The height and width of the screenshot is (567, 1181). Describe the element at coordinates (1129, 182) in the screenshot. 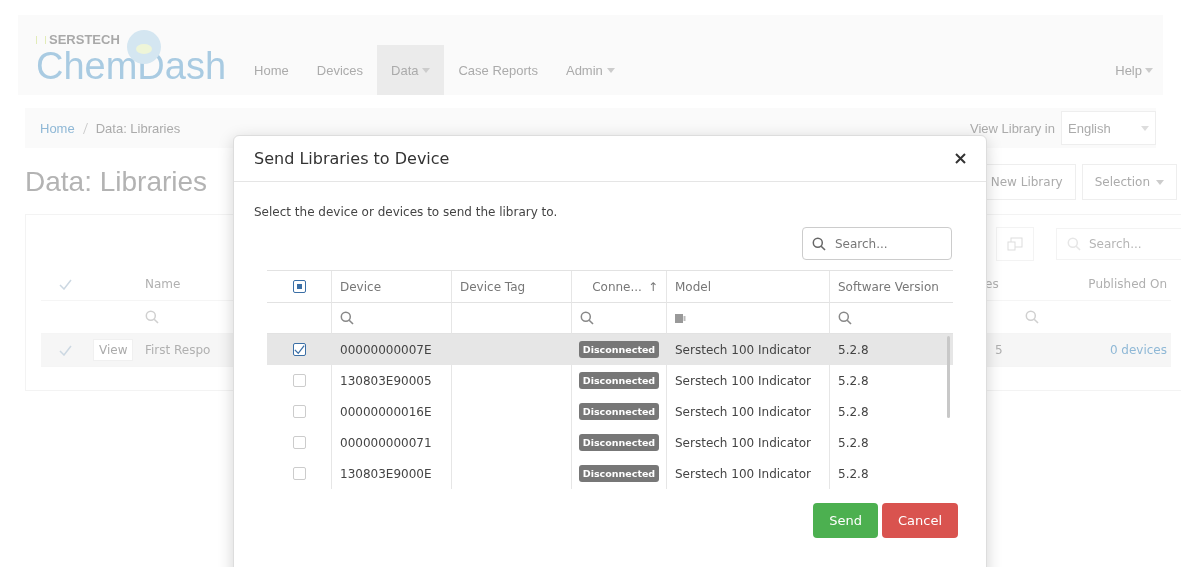

I see `action-button: Selection` at that location.